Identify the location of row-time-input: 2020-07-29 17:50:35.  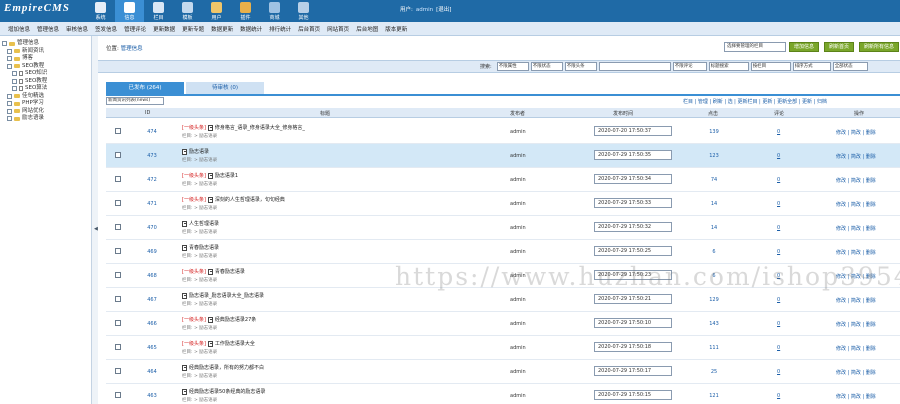
(633, 155).